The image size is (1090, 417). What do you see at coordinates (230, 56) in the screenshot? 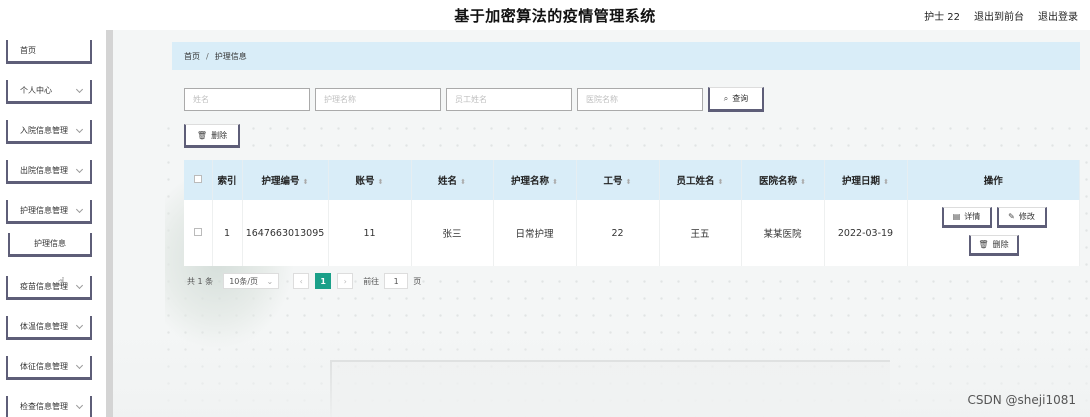
I see `breadcrumb-current: 护理信息` at bounding box center [230, 56].